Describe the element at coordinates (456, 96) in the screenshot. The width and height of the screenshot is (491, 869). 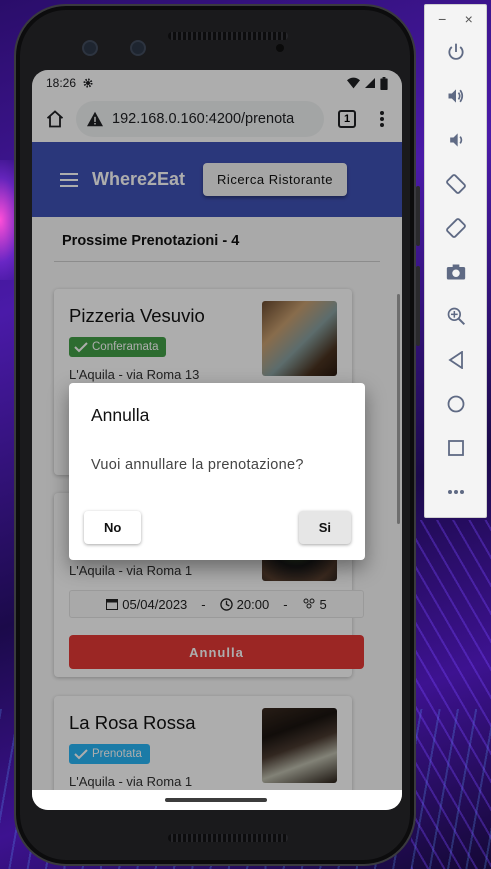
I see `volume-up-icon` at that location.